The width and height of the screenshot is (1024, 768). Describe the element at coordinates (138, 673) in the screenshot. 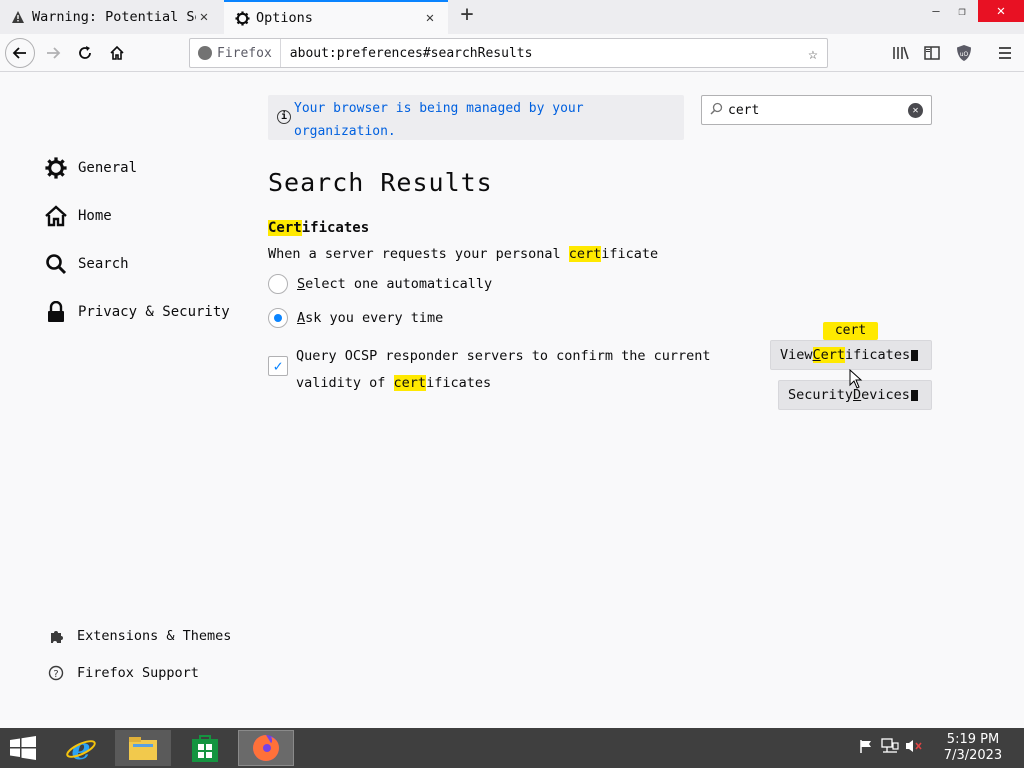

I see `sidebar-item-label: Firefox Support` at that location.